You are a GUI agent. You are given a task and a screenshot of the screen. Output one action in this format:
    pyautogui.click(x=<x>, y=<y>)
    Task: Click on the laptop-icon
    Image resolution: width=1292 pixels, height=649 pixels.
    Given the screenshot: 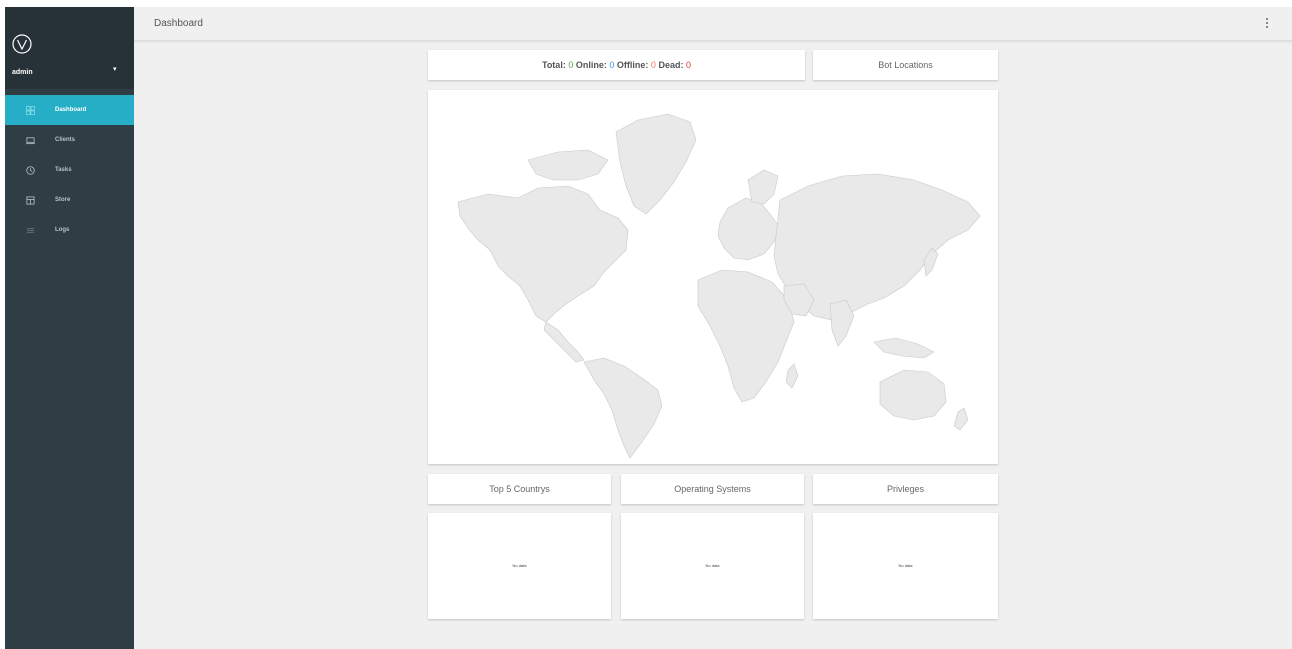 What is the action you would take?
    pyautogui.click(x=30, y=140)
    